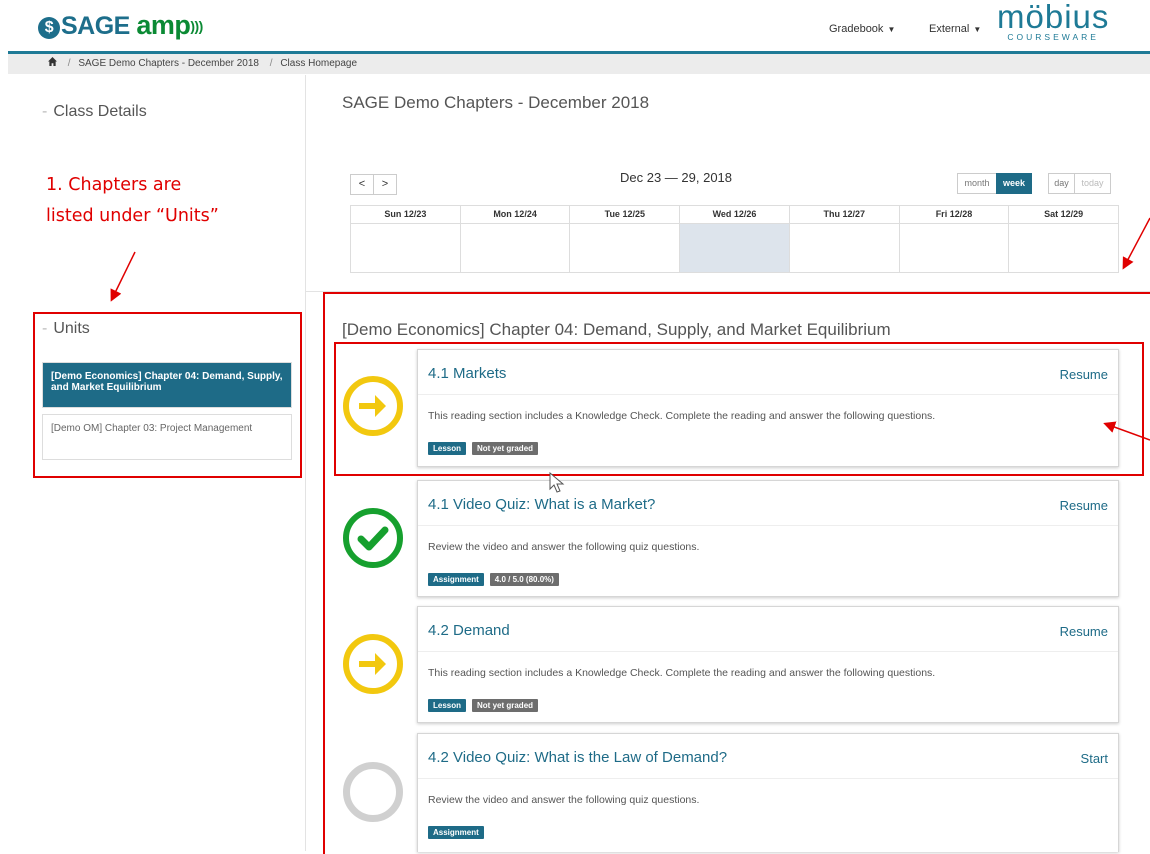 The height and width of the screenshot is (854, 1150). I want to click on mouse-cursor-icon, so click(557, 482).